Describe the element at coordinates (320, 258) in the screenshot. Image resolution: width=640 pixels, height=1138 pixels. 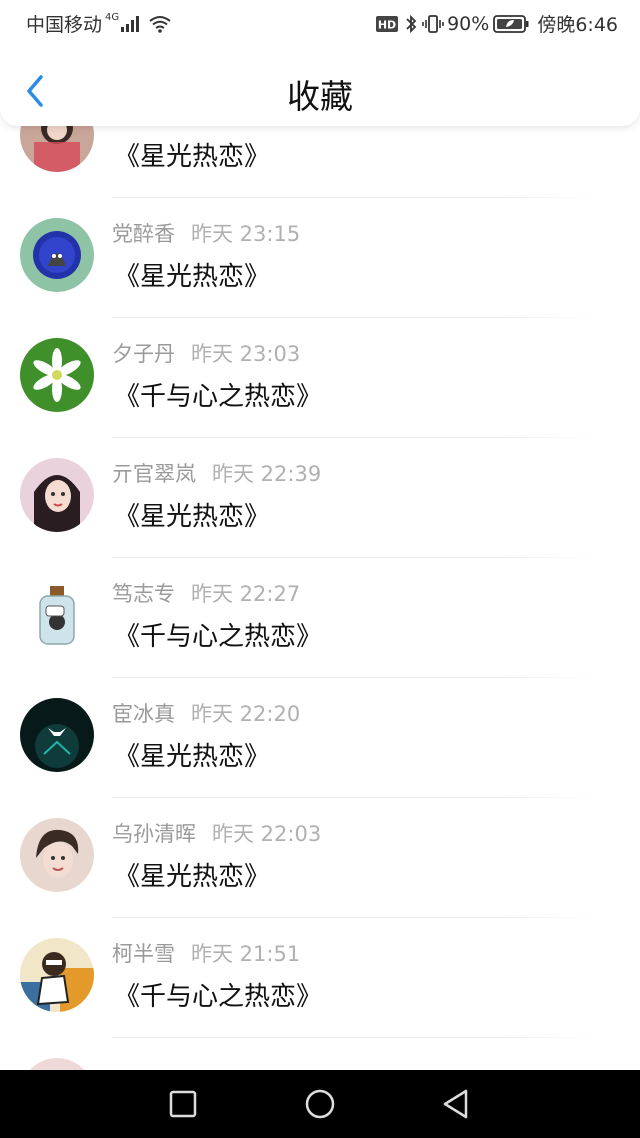
I see `favorite-item: 党醉香 昨天 23:15 《星光热恋》` at that location.